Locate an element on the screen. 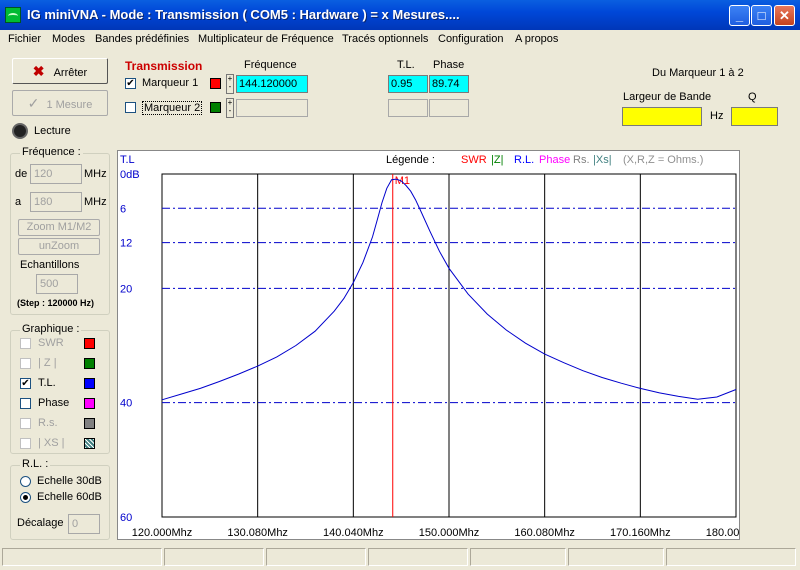 This screenshot has height=570, width=800. close-button: ✕ is located at coordinates (784, 15).